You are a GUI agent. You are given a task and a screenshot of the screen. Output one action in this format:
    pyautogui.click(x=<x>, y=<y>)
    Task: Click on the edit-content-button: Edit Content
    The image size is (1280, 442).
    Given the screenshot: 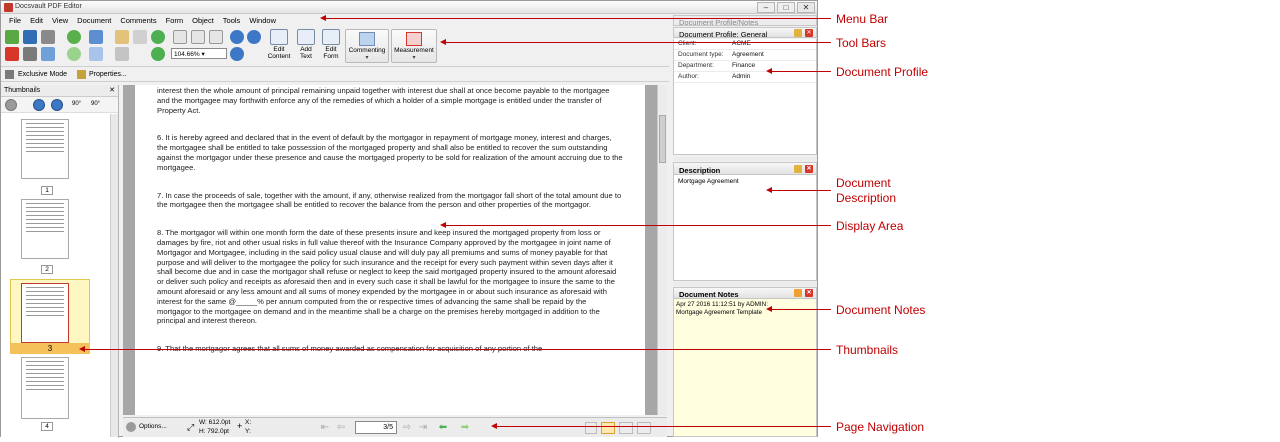 What is the action you would take?
    pyautogui.click(x=279, y=44)
    